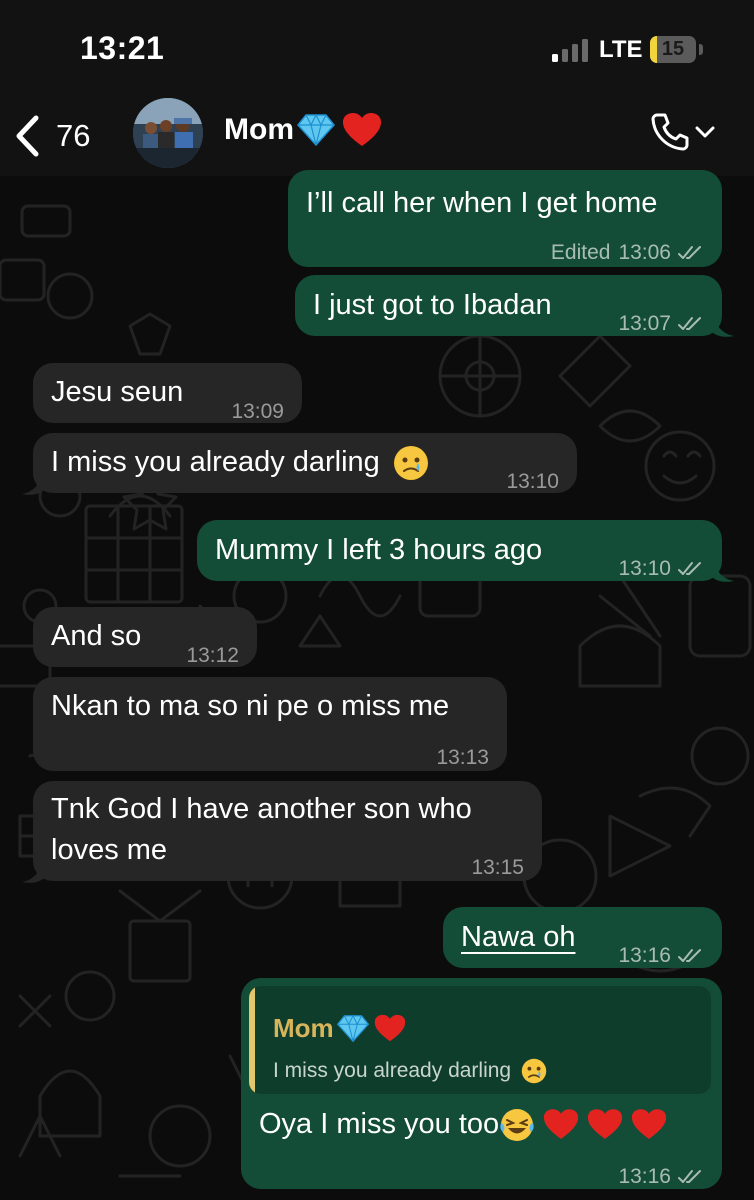 This screenshot has width=754, height=1200. What do you see at coordinates (109, 850) in the screenshot?
I see `message-text-line-2: loves me` at bounding box center [109, 850].